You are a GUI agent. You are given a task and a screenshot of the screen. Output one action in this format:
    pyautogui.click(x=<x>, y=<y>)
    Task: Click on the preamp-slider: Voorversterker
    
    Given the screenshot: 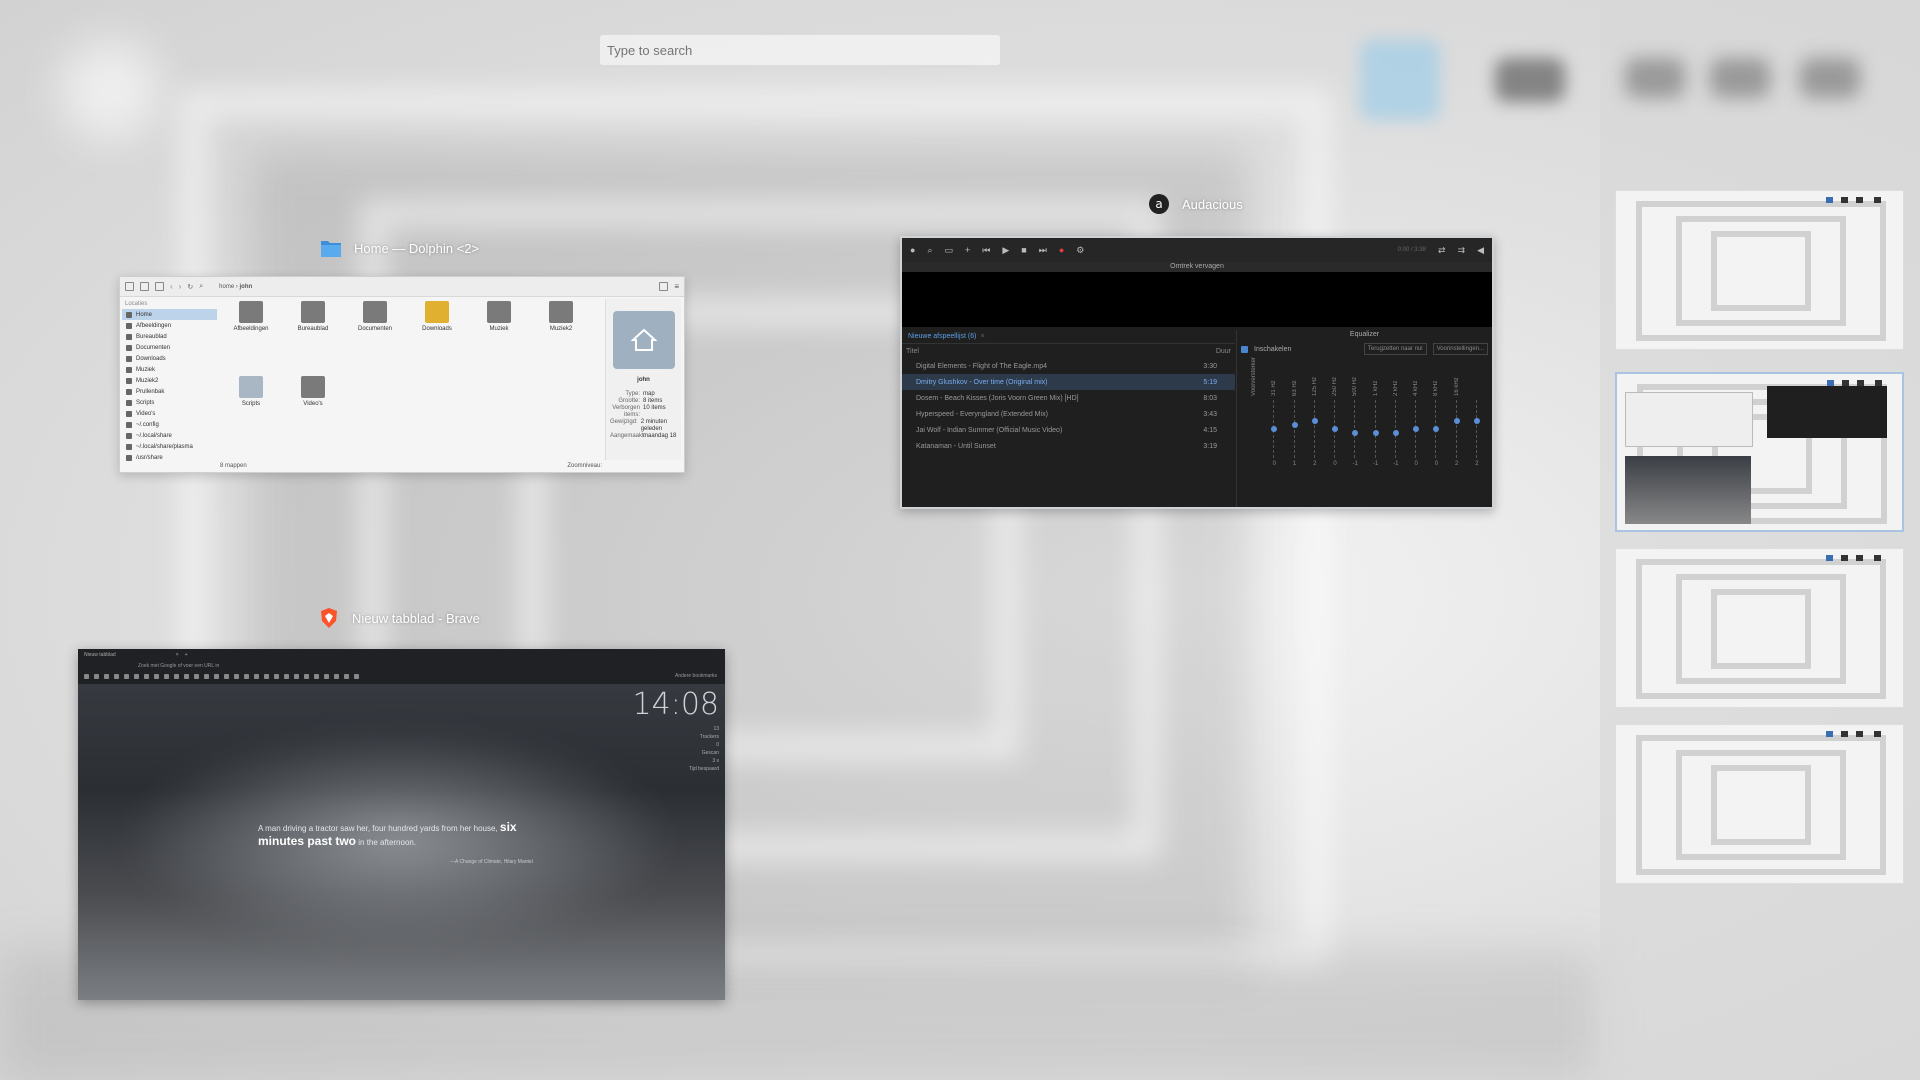 What is the action you would take?
    pyautogui.click(x=1254, y=429)
    